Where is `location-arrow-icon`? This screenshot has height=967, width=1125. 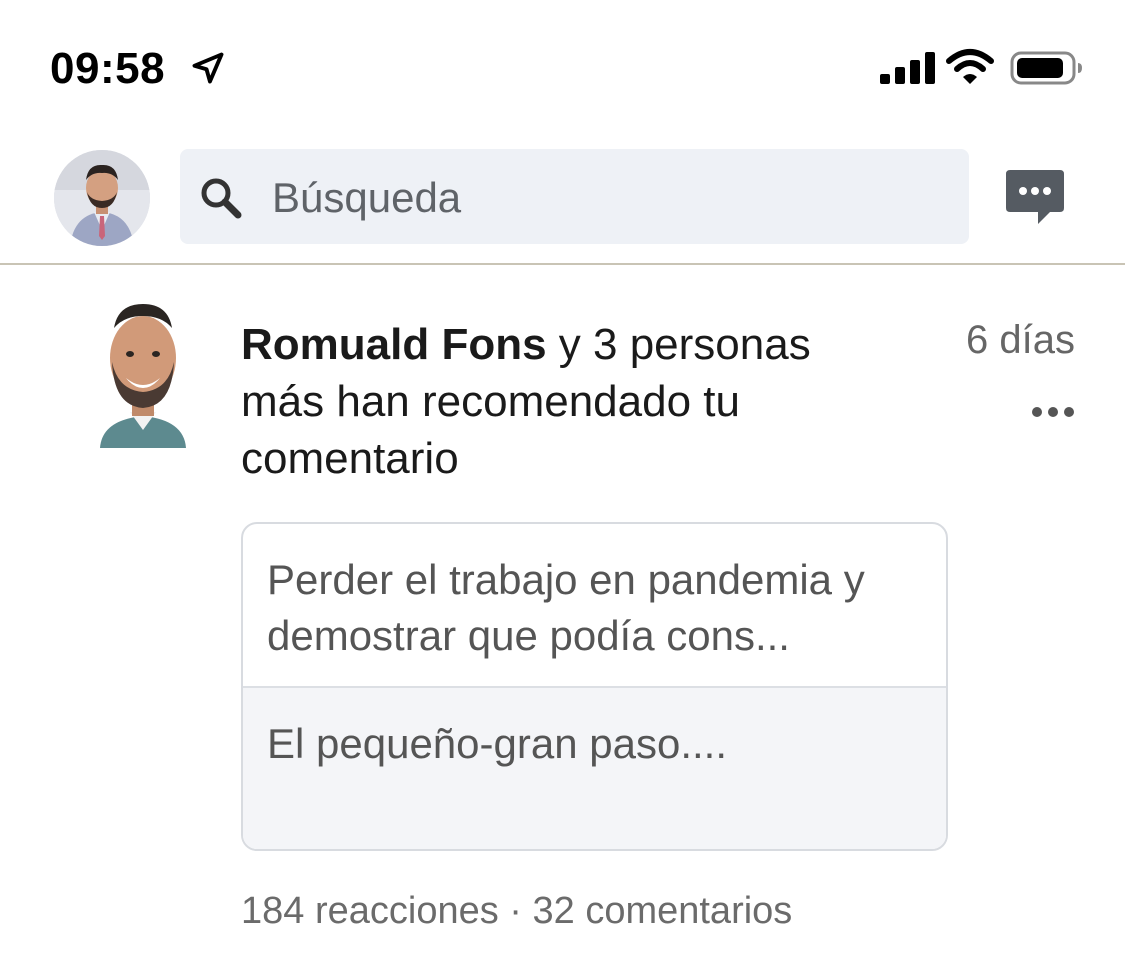 location-arrow-icon is located at coordinates (208, 68).